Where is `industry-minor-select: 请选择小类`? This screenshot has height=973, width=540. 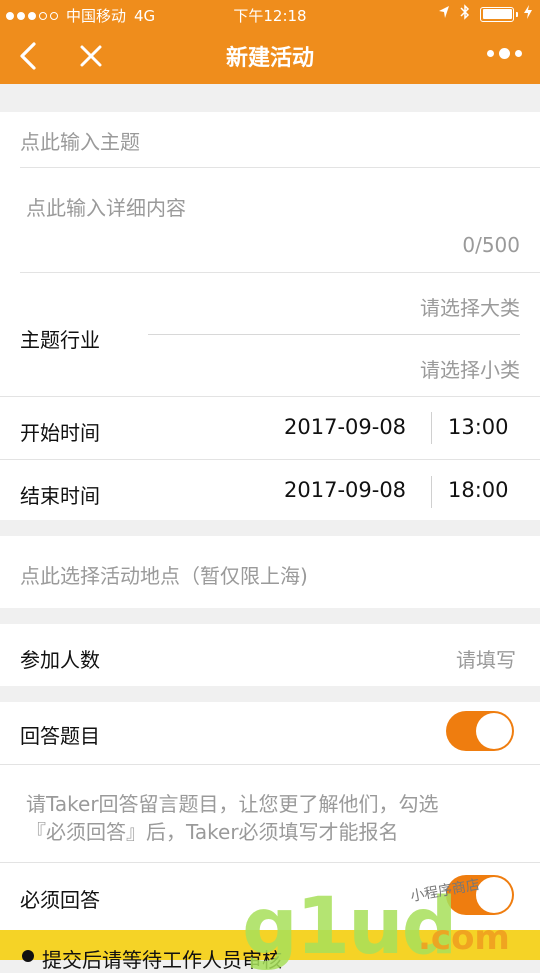 industry-minor-select: 请选择小类 is located at coordinates (470, 368).